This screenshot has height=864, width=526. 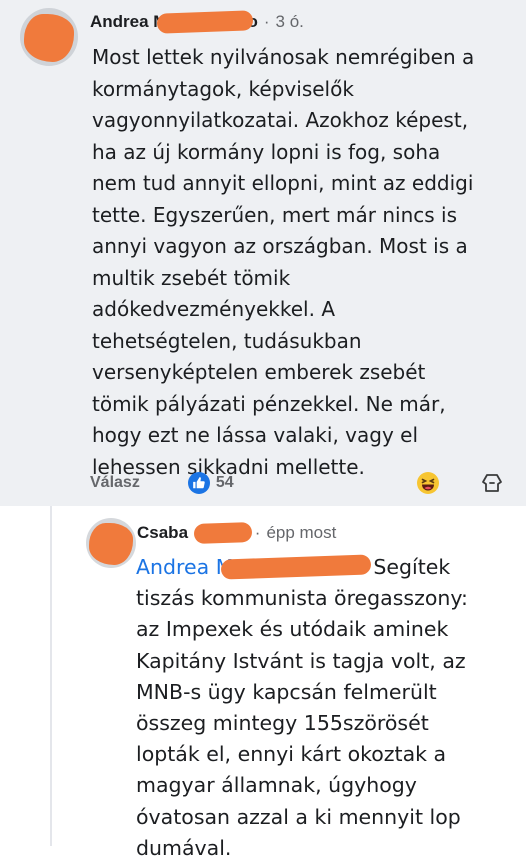 What do you see at coordinates (198, 483) in the screenshot?
I see `thumbs-up-icon` at bounding box center [198, 483].